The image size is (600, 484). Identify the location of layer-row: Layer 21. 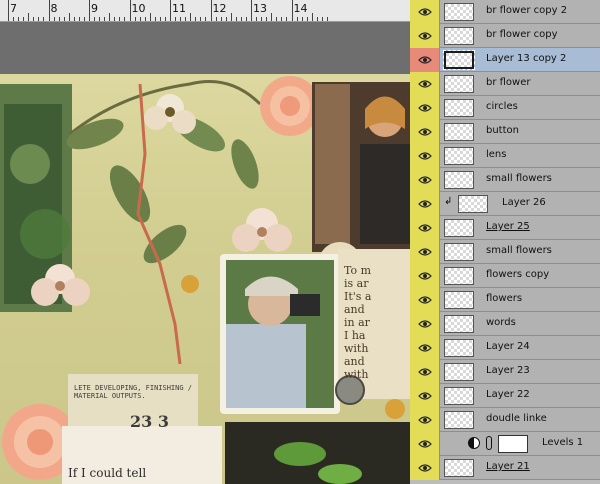
(505, 468).